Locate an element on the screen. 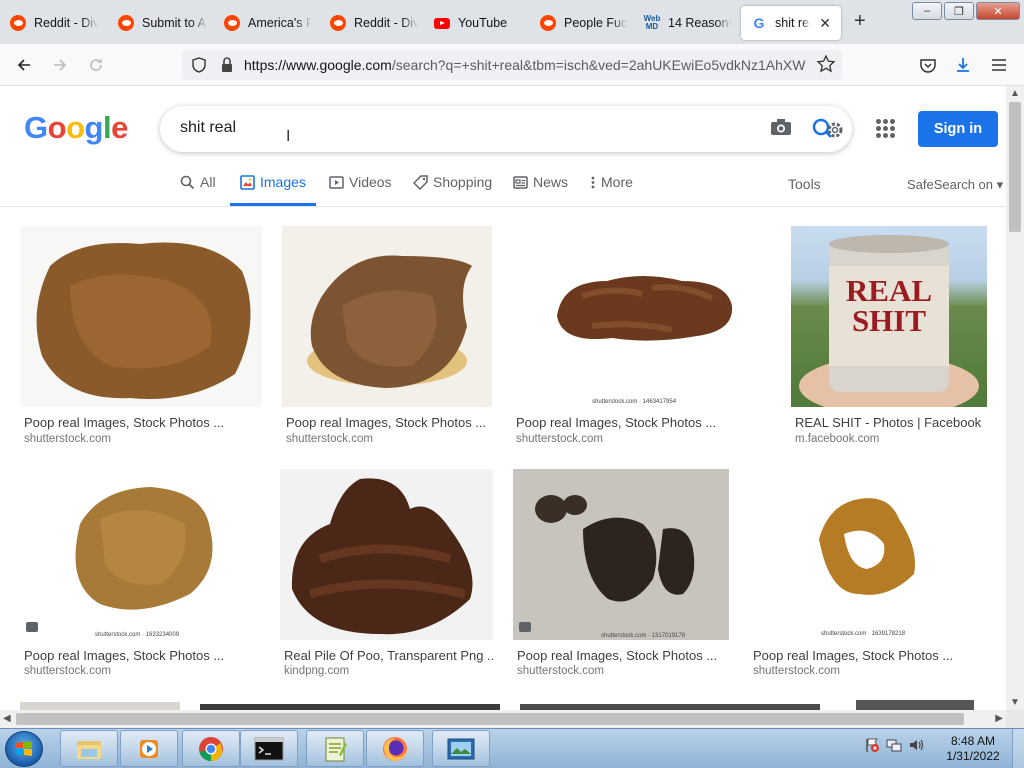  browser-tab-reddit-2: Reddit - Div is located at coordinates (374, 23).